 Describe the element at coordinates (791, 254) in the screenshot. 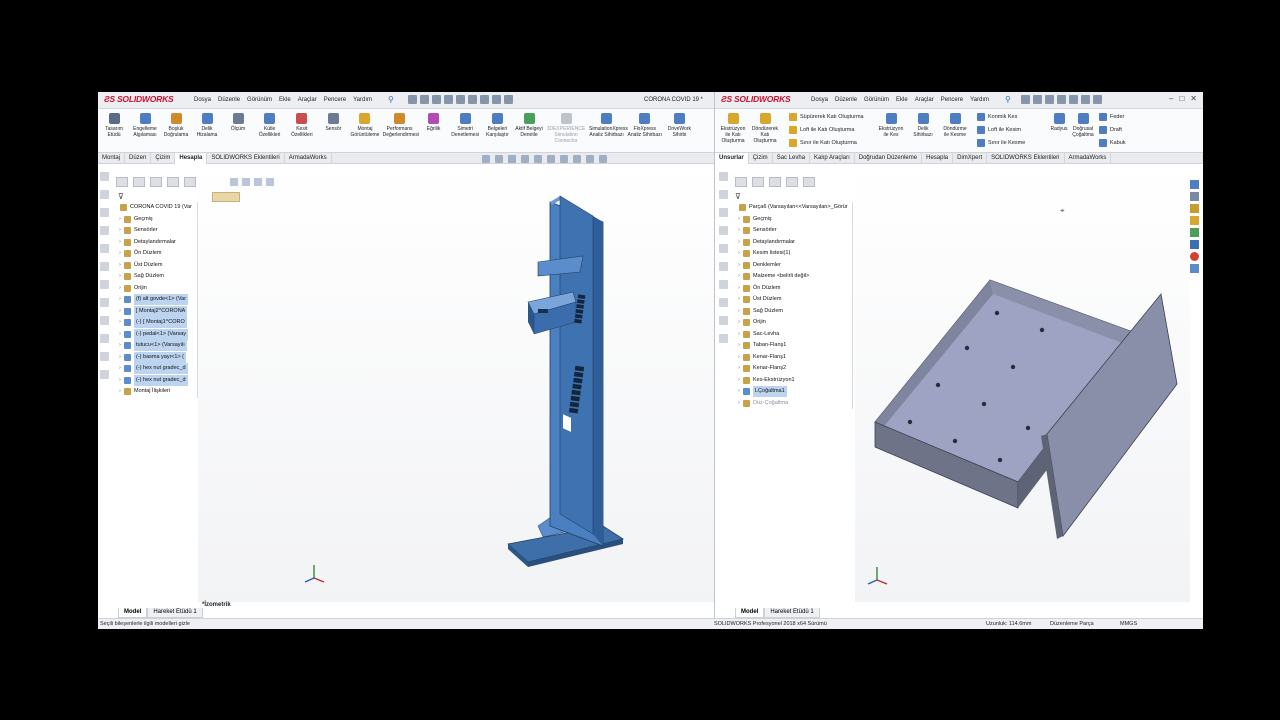

I see `tree-item: › Kesim listesi(1)` at that location.